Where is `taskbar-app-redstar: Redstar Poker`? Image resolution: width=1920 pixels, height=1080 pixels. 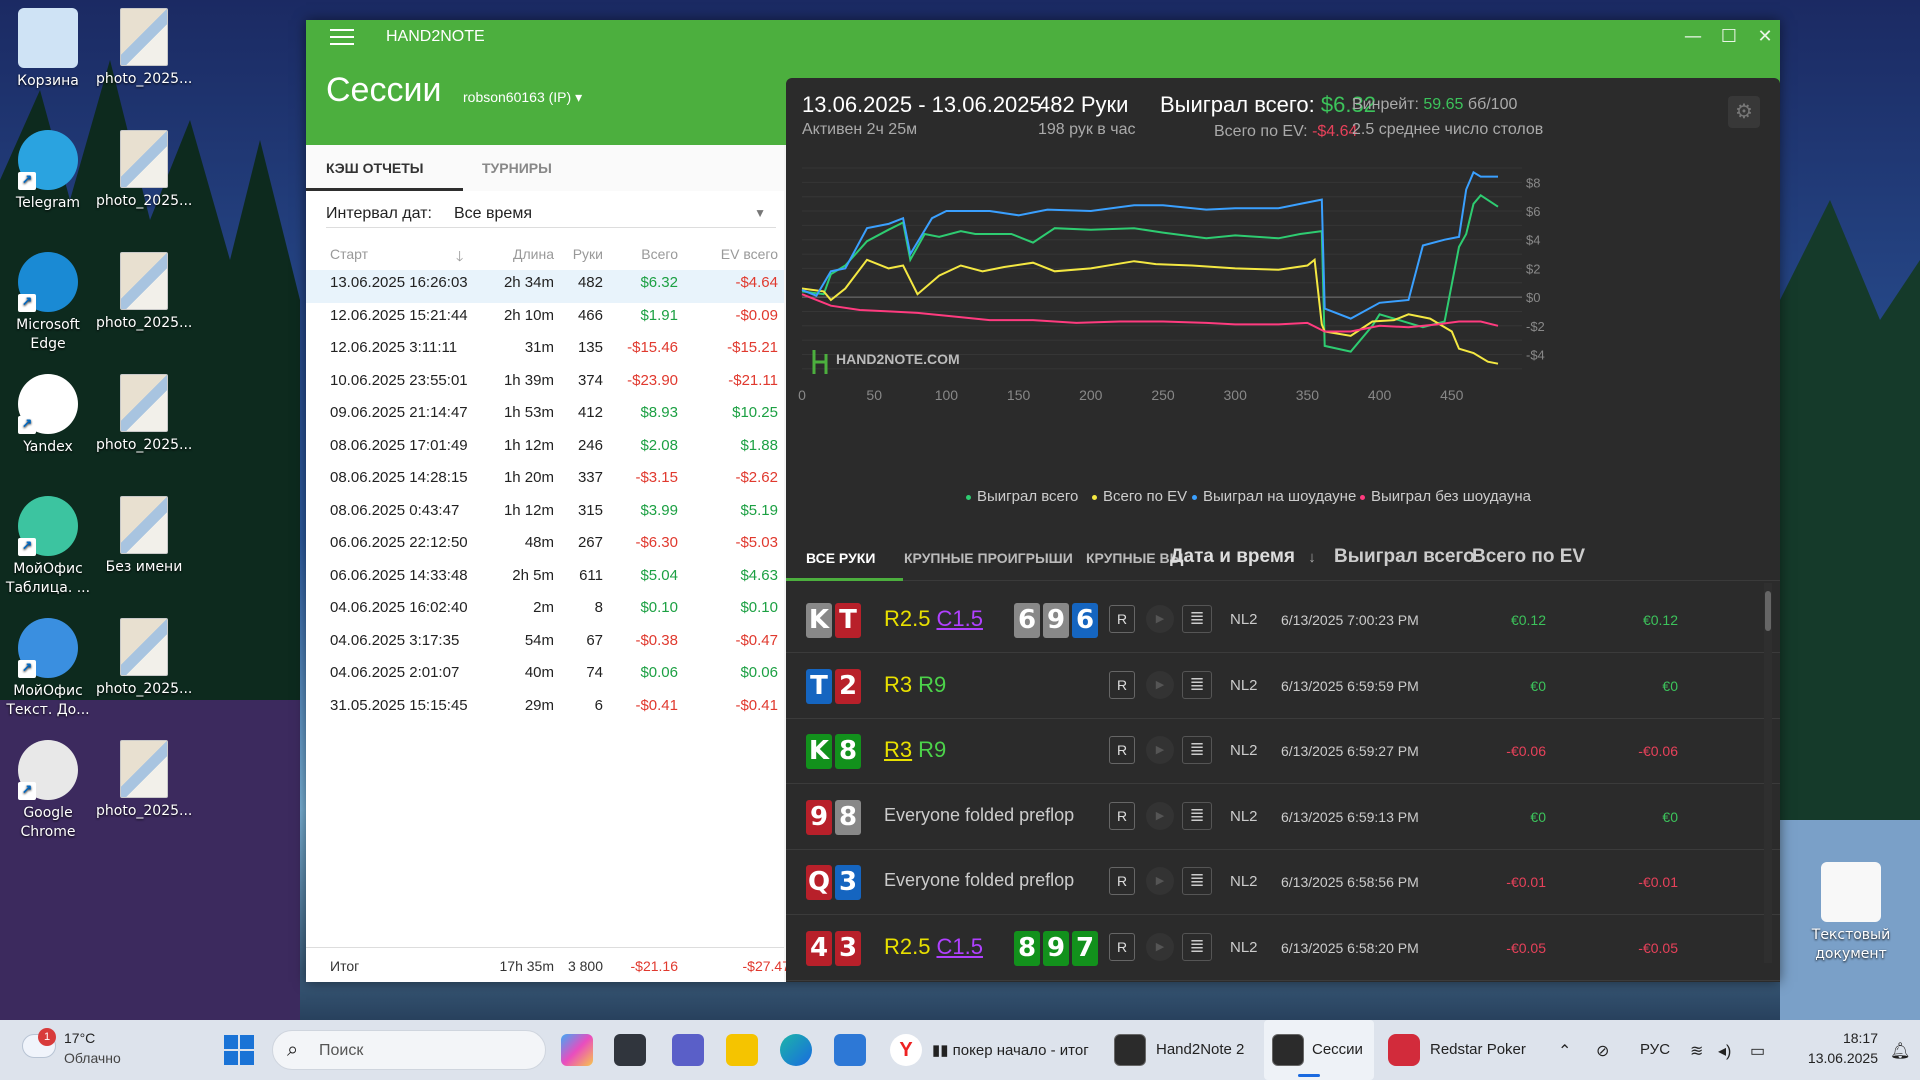 taskbar-app-redstar: Redstar Poker is located at coordinates (1459, 1050).